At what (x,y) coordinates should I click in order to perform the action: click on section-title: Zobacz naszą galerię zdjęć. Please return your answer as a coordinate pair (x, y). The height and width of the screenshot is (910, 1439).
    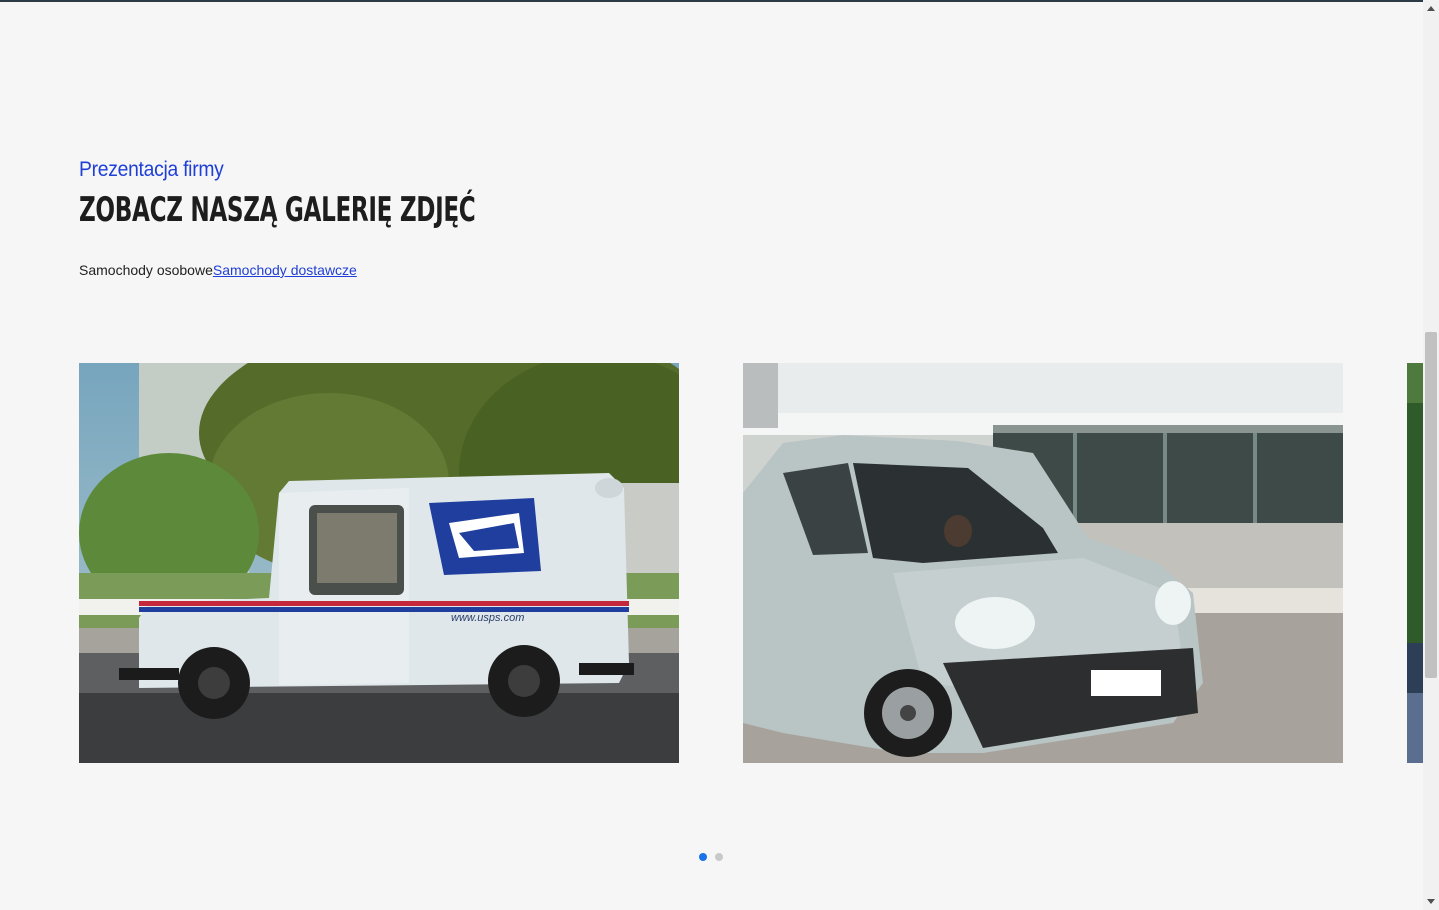
    Looking at the image, I should click on (277, 210).